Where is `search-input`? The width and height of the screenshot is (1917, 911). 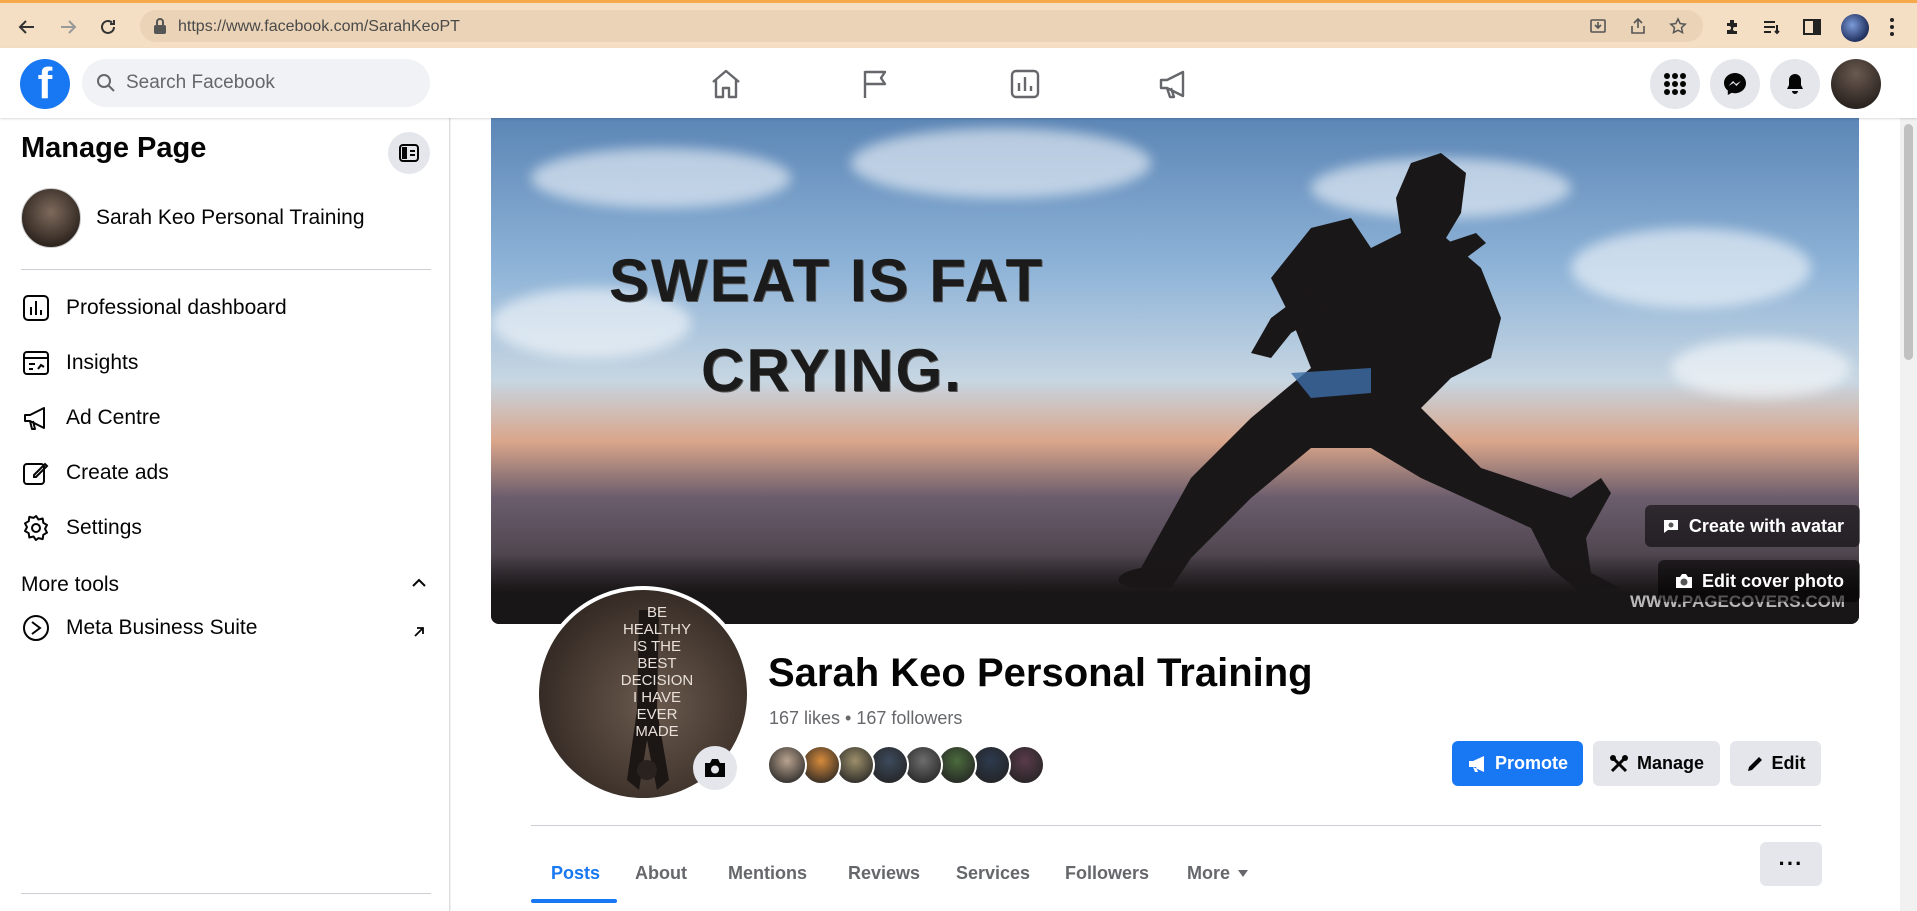 search-input is located at coordinates (261, 83).